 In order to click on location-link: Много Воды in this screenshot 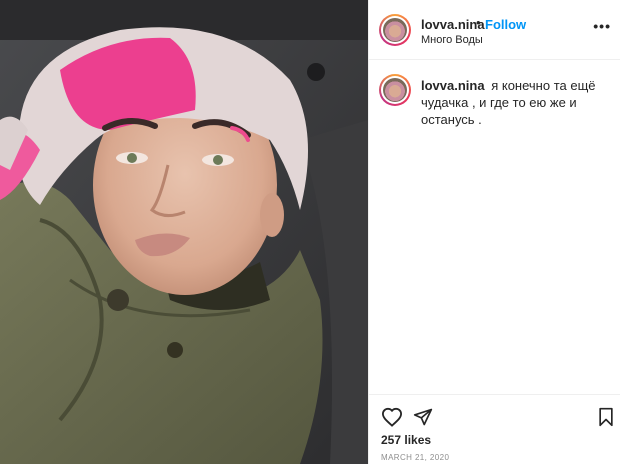, I will do `click(452, 40)`.